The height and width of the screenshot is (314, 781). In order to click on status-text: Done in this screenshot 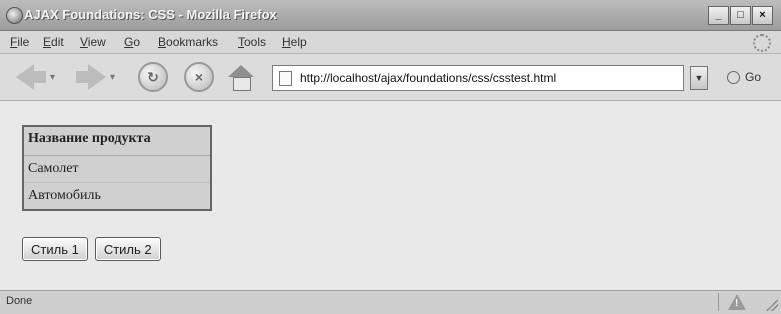, I will do `click(19, 301)`.